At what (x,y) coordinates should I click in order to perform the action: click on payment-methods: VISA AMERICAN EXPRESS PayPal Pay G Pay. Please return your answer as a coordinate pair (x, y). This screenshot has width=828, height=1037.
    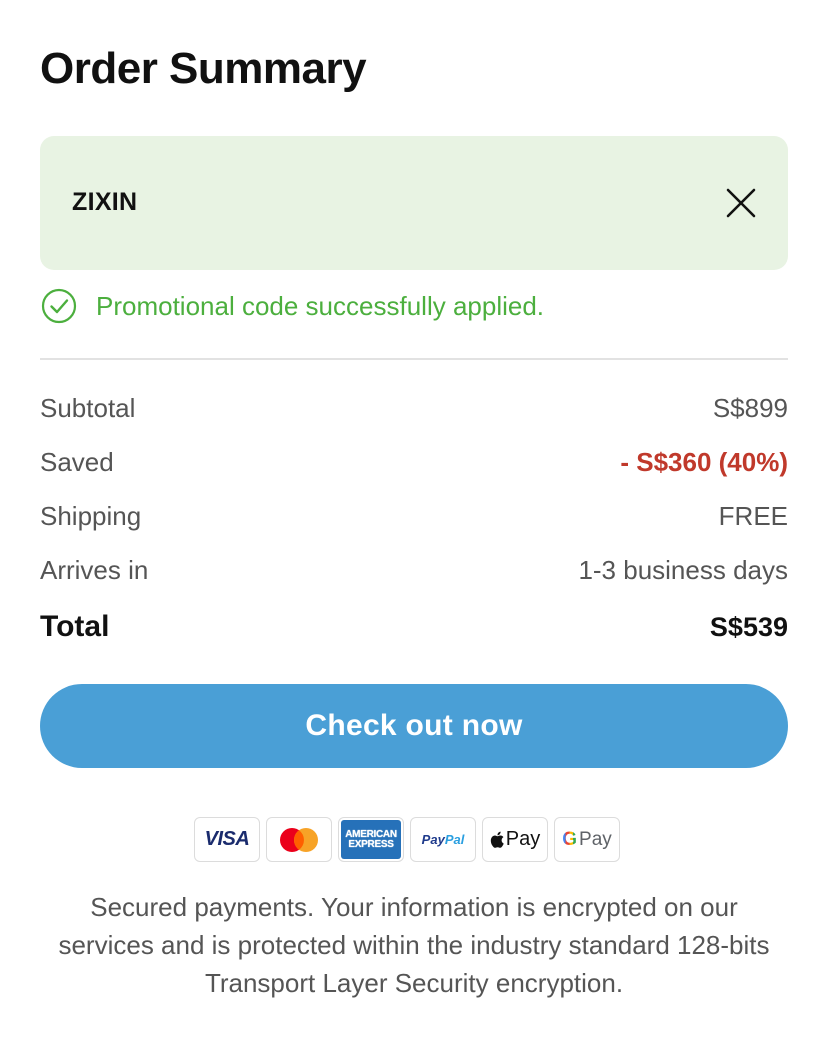
    Looking at the image, I should click on (407, 839).